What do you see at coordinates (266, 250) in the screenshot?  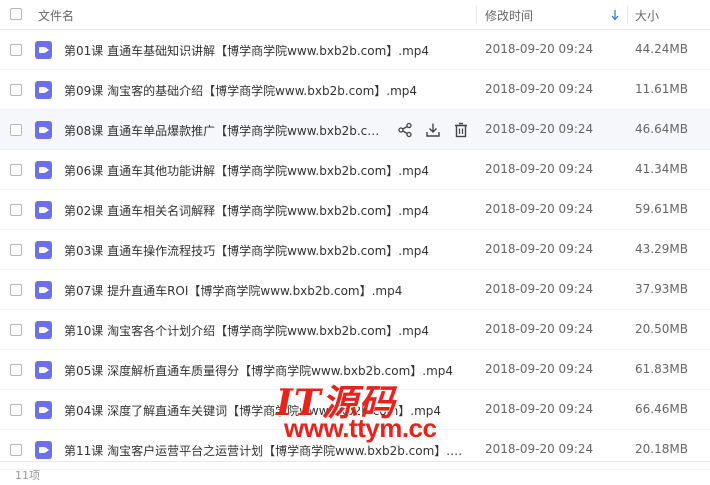 I see `file-name: 第03课 直通车操作流程技巧【博学商学院www.bxb2b.com】.mp4` at bounding box center [266, 250].